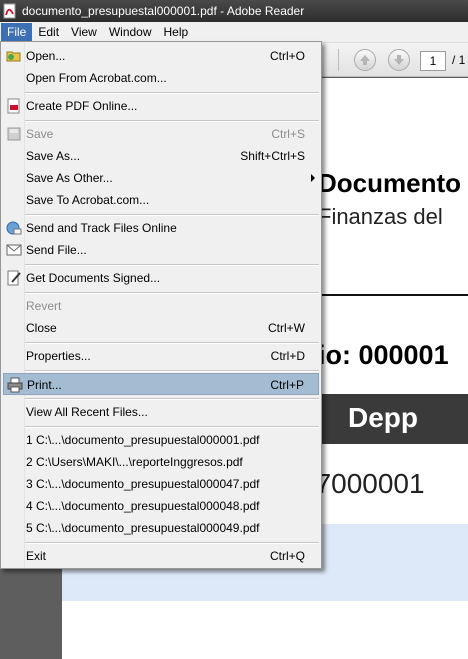  I want to click on open-folder-icon, so click(14, 56).